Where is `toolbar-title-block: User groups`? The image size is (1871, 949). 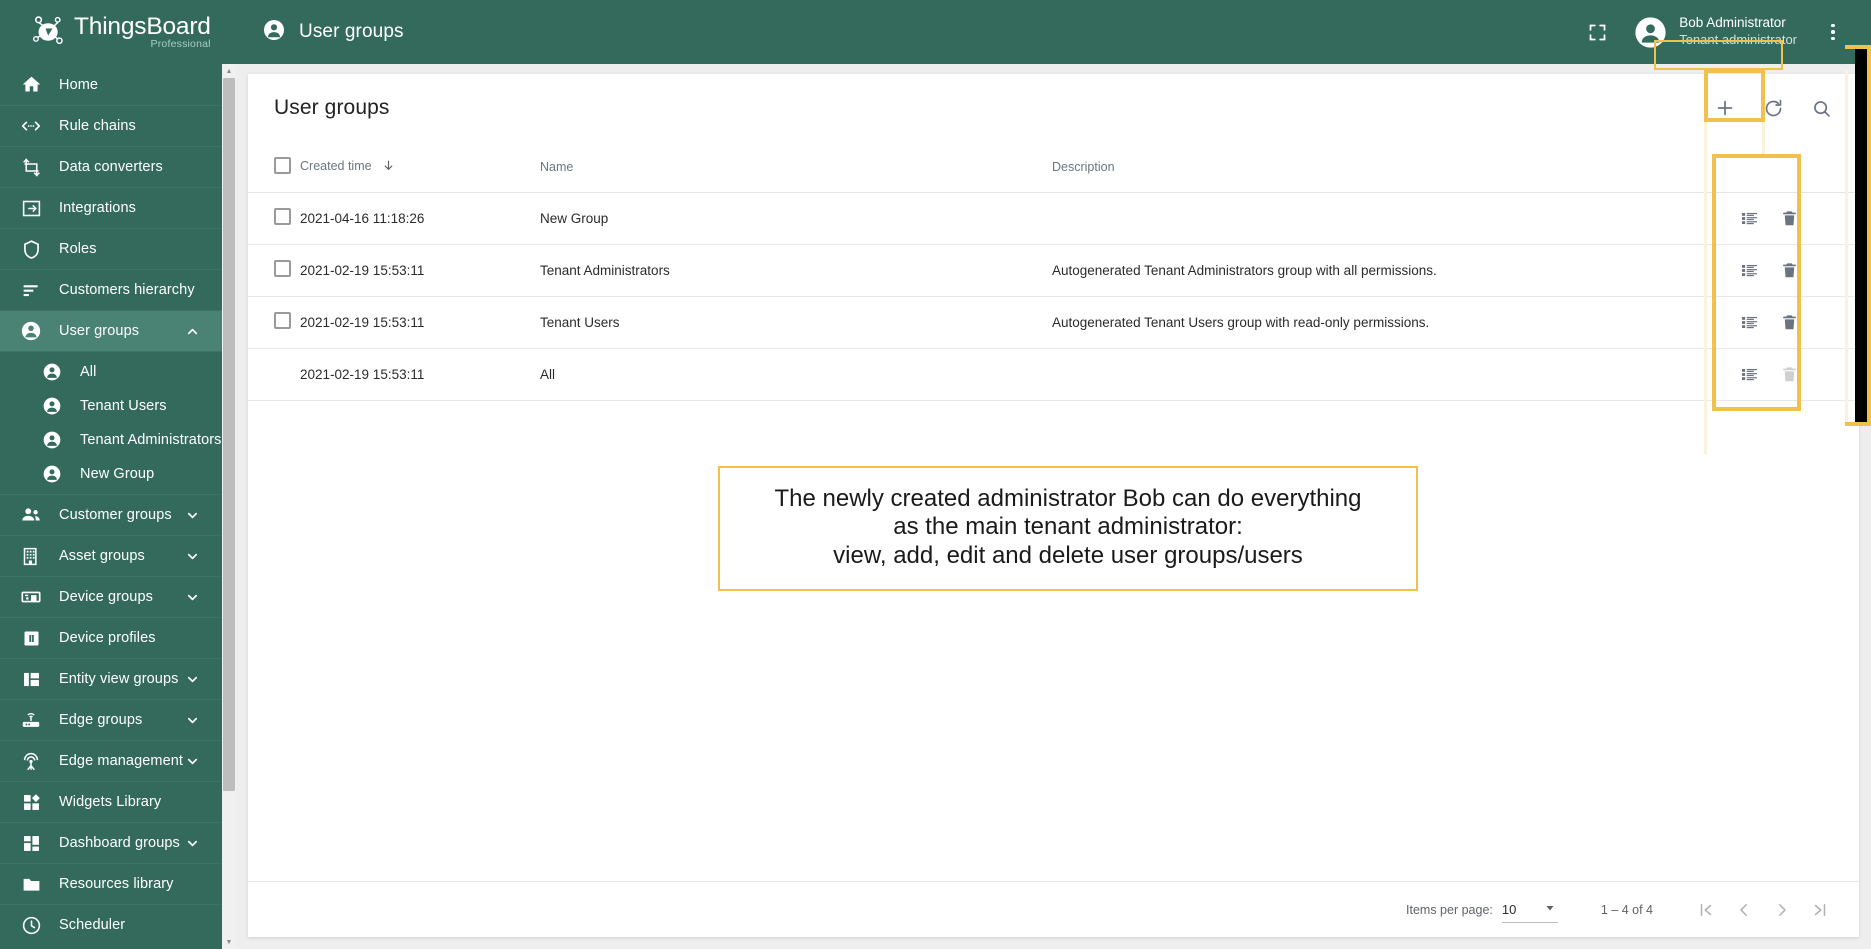
toolbar-title-block: User groups is located at coordinates (333, 32).